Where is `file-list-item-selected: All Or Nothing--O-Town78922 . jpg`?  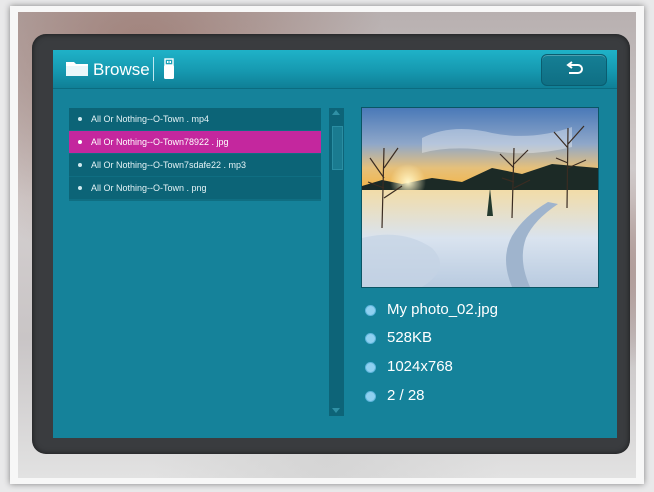 file-list-item-selected: All Or Nothing--O-Town78922 . jpg is located at coordinates (195, 142).